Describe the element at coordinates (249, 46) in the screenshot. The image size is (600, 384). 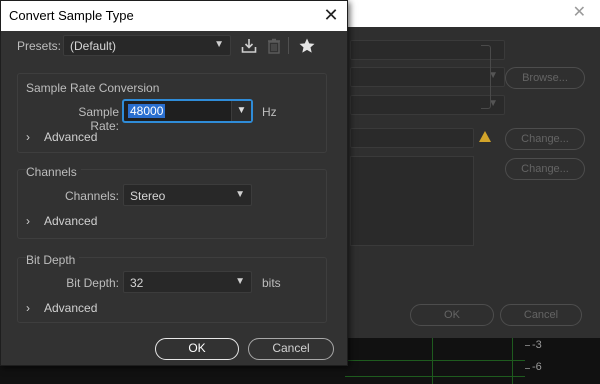
I see `save-preset-icon` at that location.